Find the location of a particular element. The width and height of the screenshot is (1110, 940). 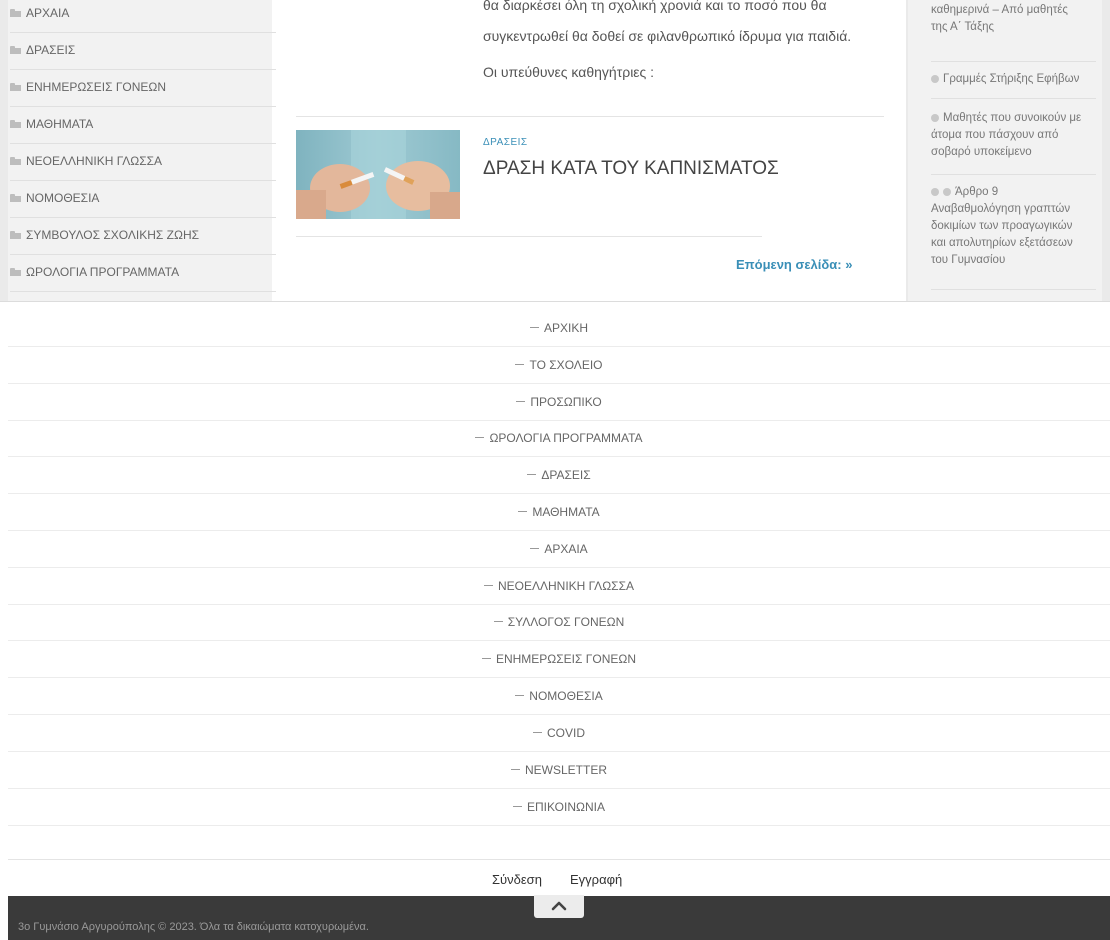

recent-post-line: σοβαρό υποκείμενο is located at coordinates (1006, 152).